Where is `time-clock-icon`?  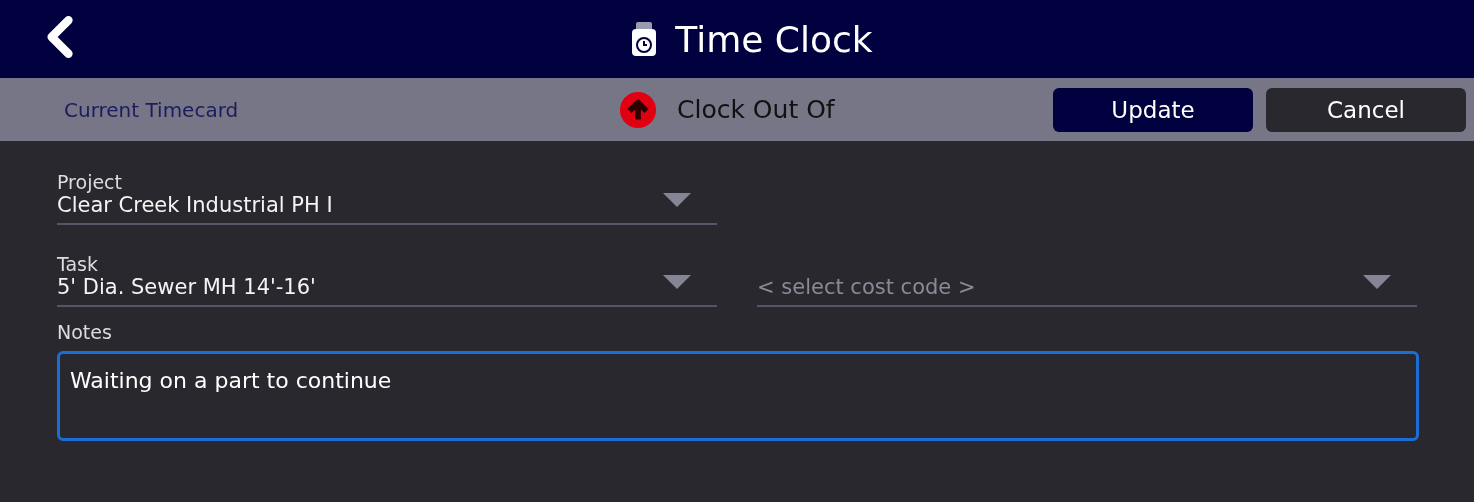 time-clock-icon is located at coordinates (644, 39).